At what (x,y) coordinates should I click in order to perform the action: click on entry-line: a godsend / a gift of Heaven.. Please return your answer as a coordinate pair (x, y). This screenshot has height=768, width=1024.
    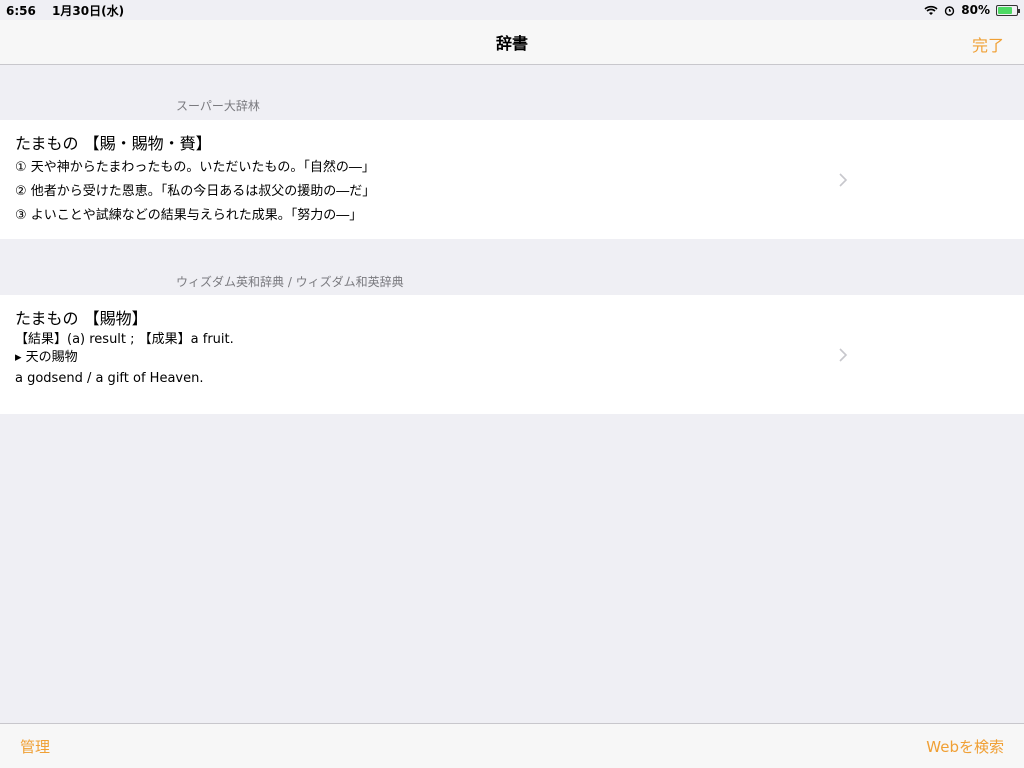
    Looking at the image, I should click on (109, 378).